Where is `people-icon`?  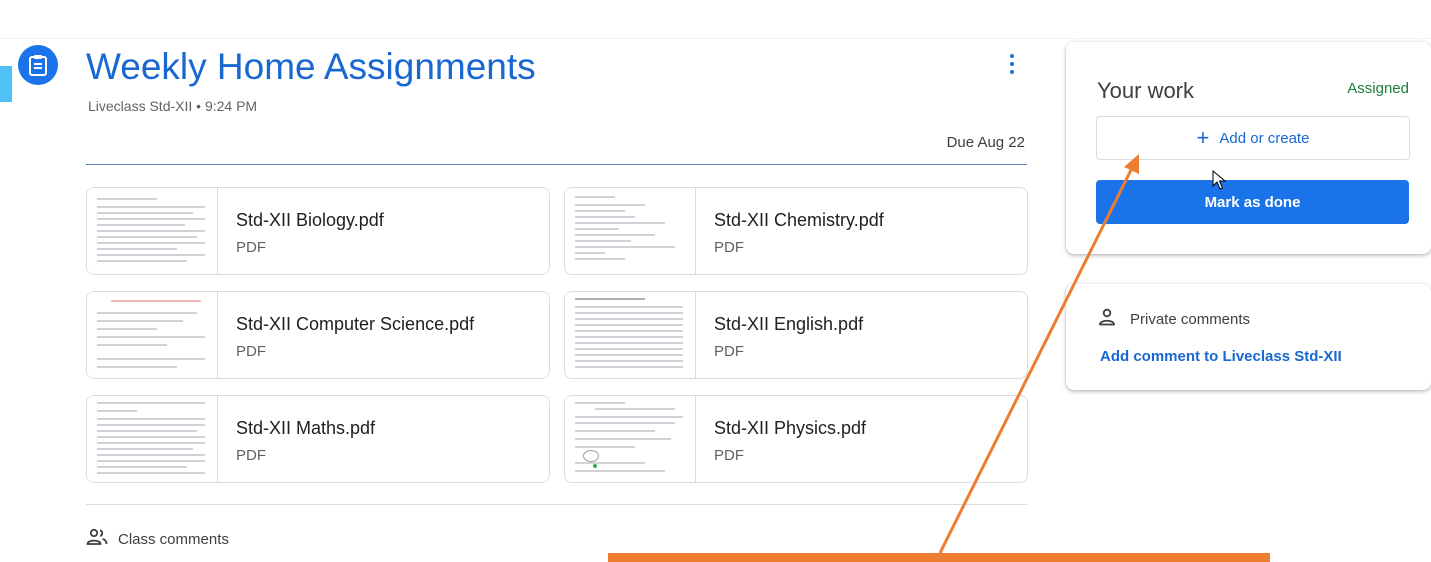 people-icon is located at coordinates (97, 539).